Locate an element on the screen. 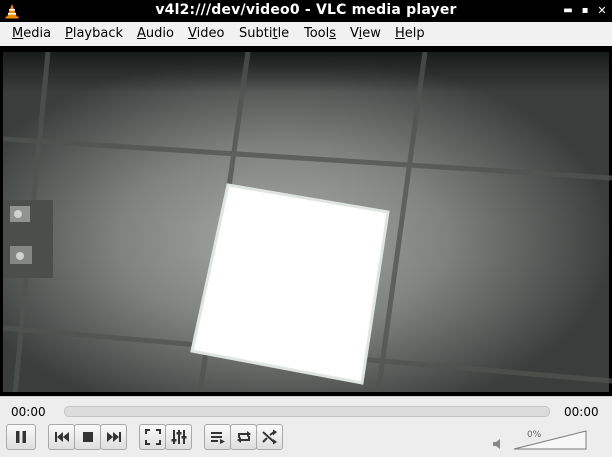 The width and height of the screenshot is (612, 457). menu-media-accel: M is located at coordinates (18, 33).